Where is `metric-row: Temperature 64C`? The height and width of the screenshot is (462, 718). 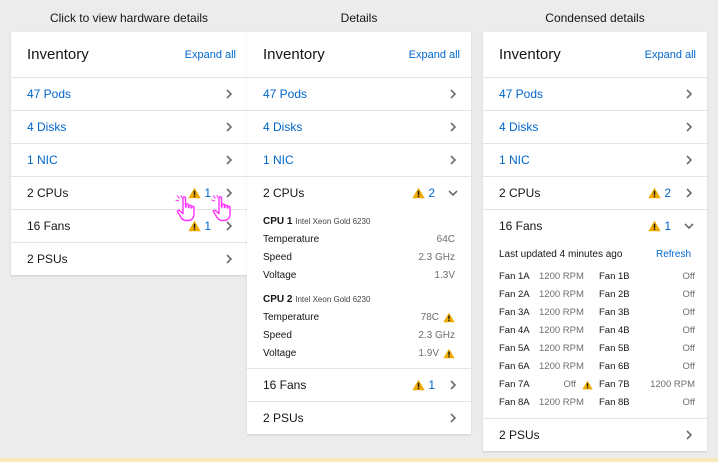
metric-row: Temperature 64C is located at coordinates (359, 239).